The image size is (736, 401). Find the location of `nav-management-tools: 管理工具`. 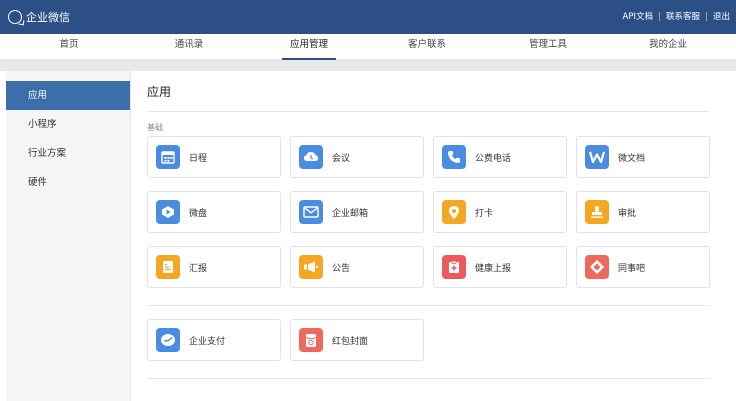

nav-management-tools: 管理工具 is located at coordinates (548, 47).